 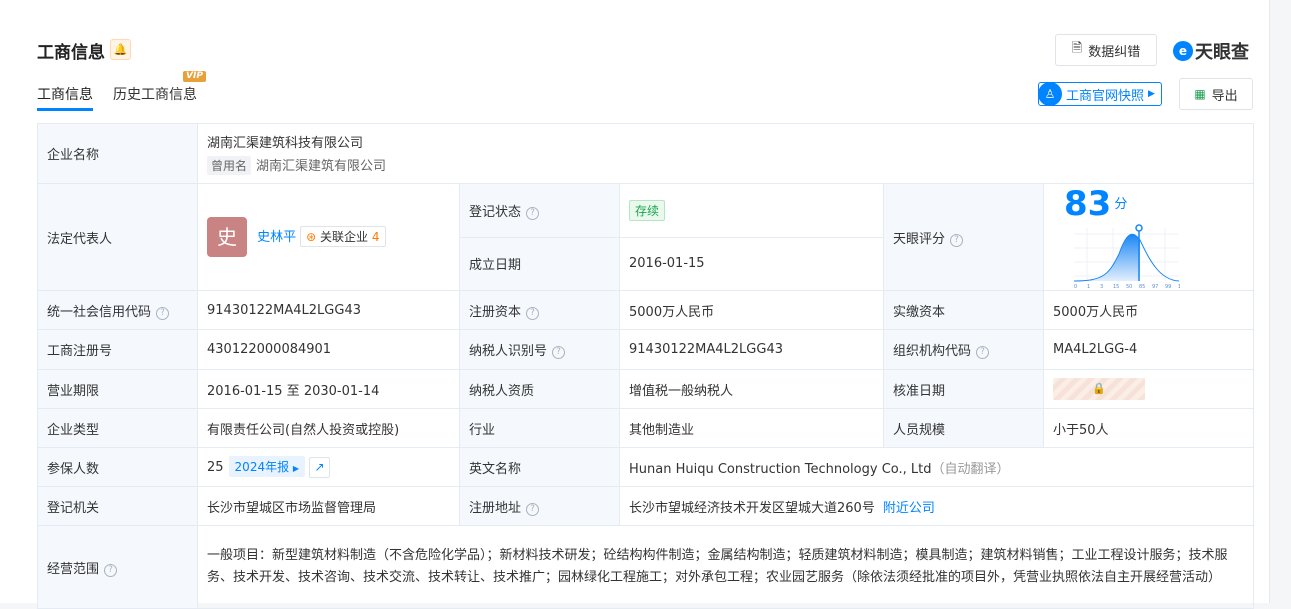 What do you see at coordinates (963, 310) in the screenshot?
I see `paid-capital-label: 实缴资本` at bounding box center [963, 310].